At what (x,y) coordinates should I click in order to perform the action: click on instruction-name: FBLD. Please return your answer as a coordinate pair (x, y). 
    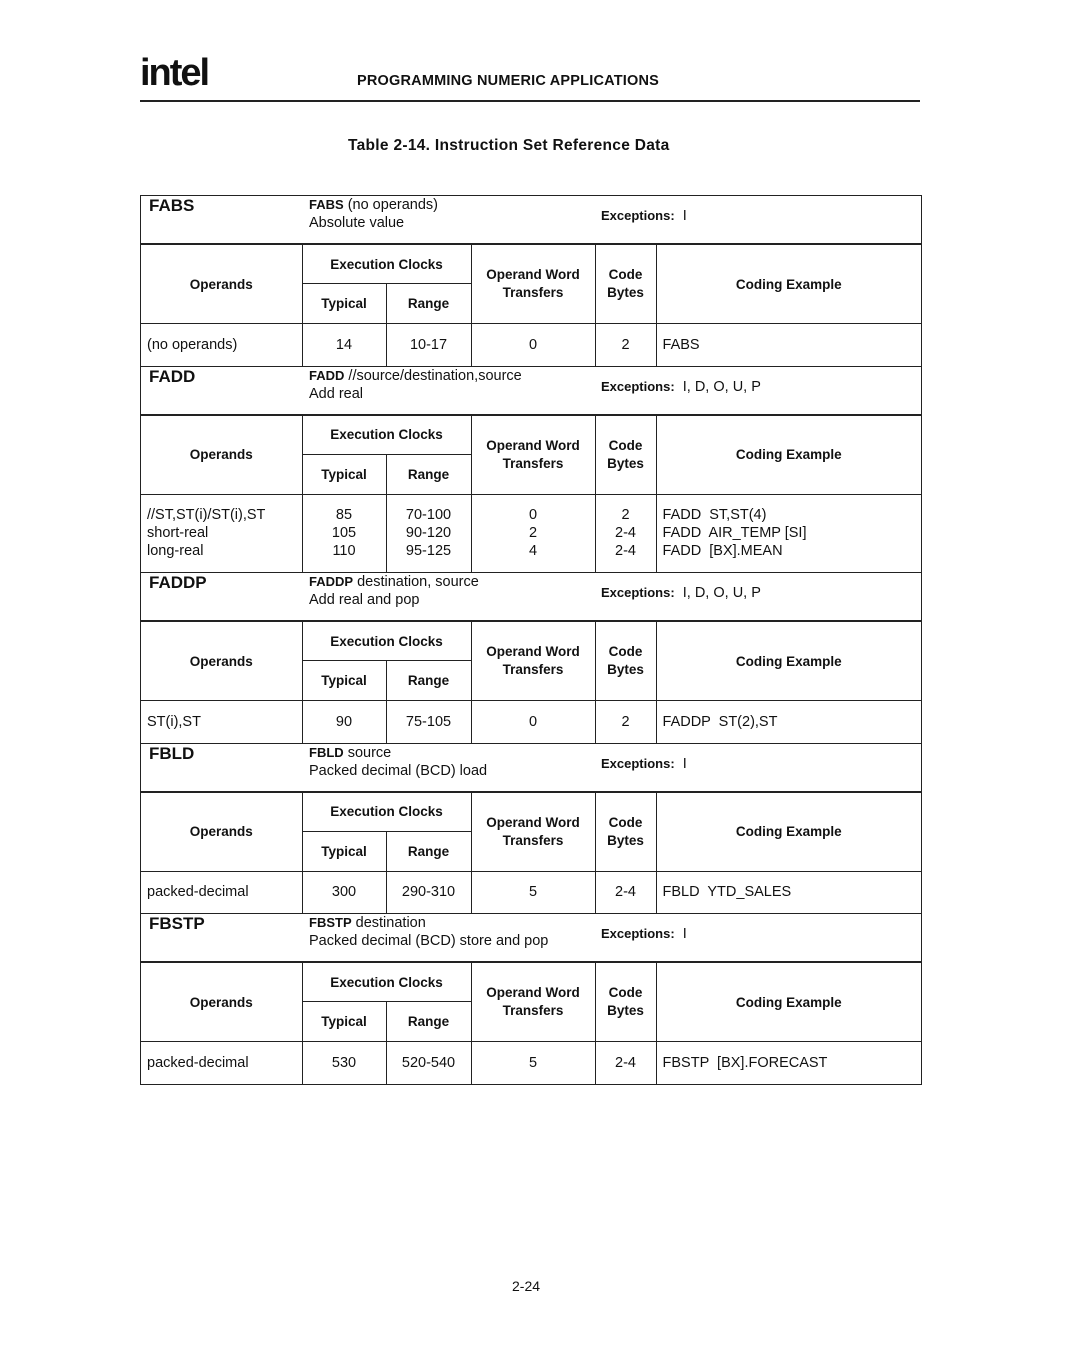
    Looking at the image, I should click on (172, 753).